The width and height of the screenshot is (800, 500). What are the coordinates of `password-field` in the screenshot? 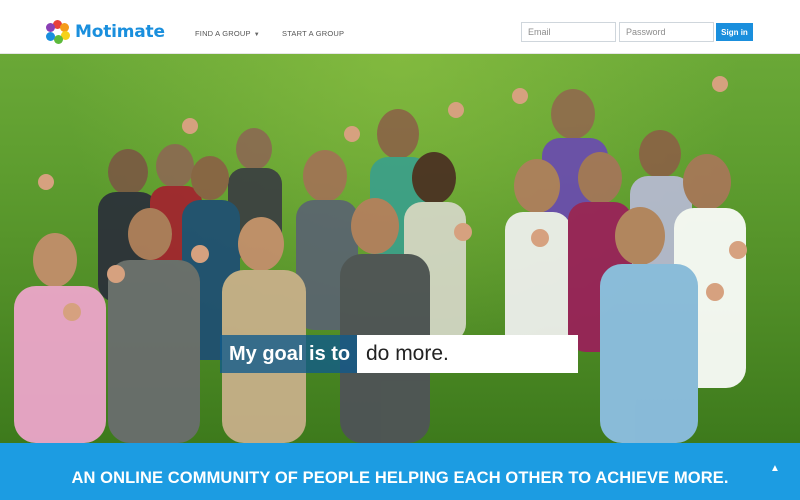 It's located at (666, 32).